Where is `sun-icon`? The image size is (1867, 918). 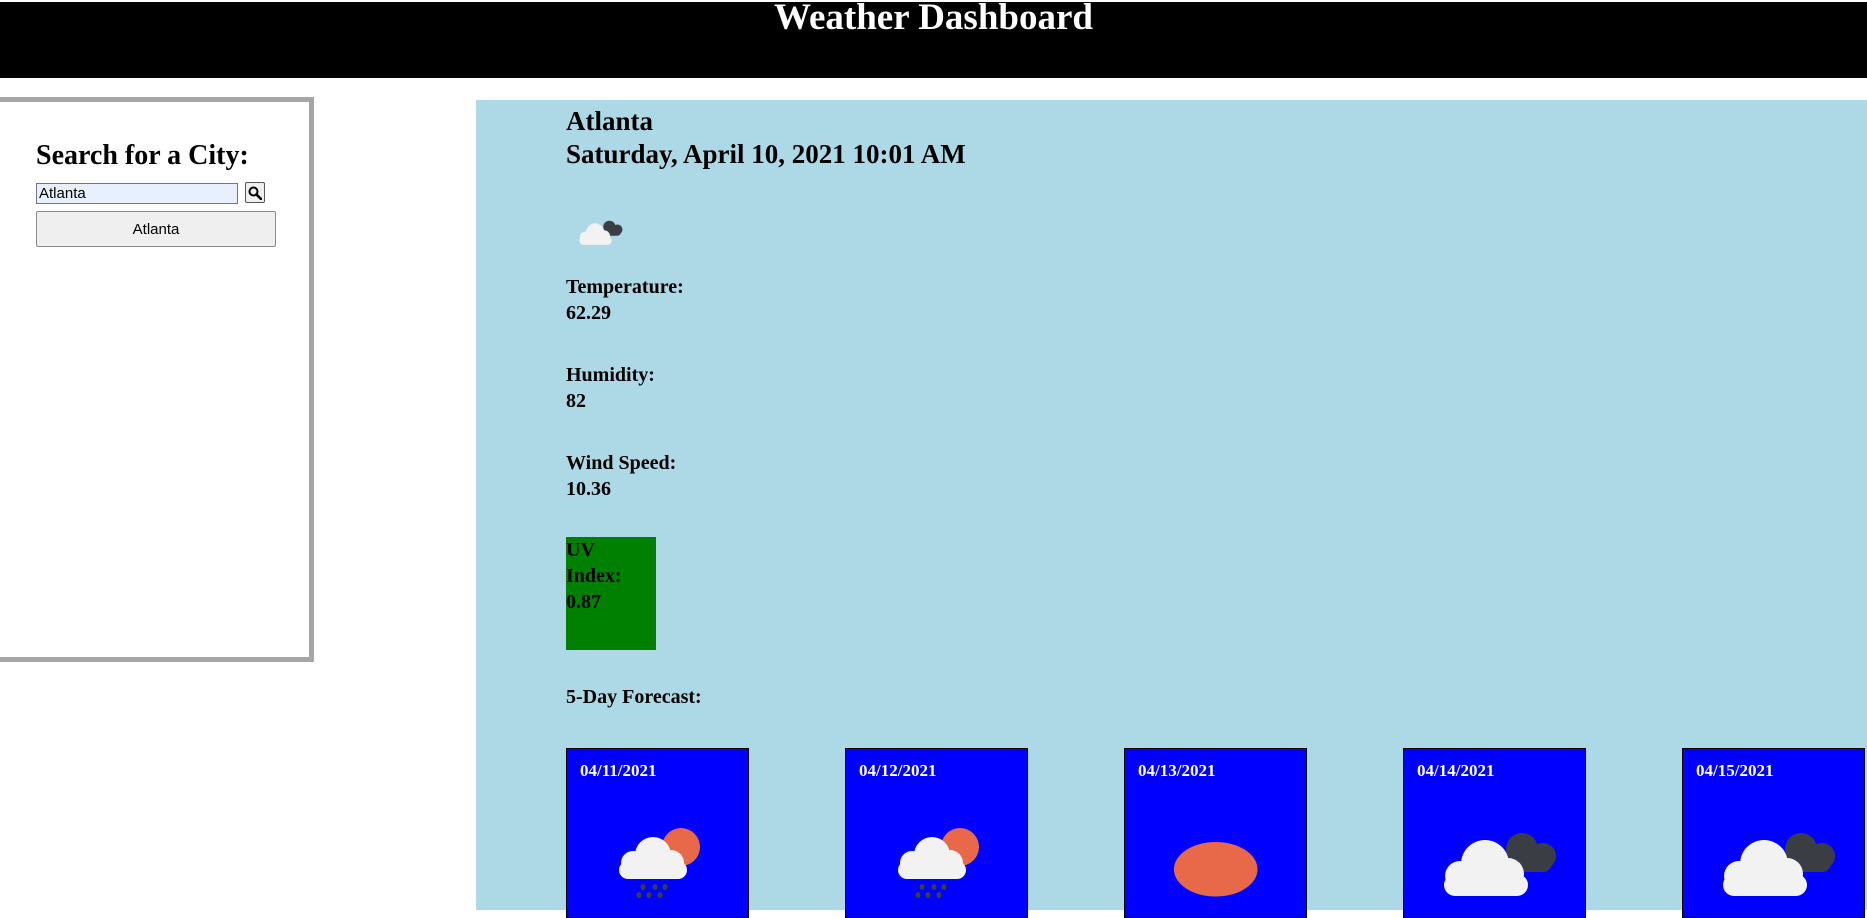
sun-icon is located at coordinates (1215, 869).